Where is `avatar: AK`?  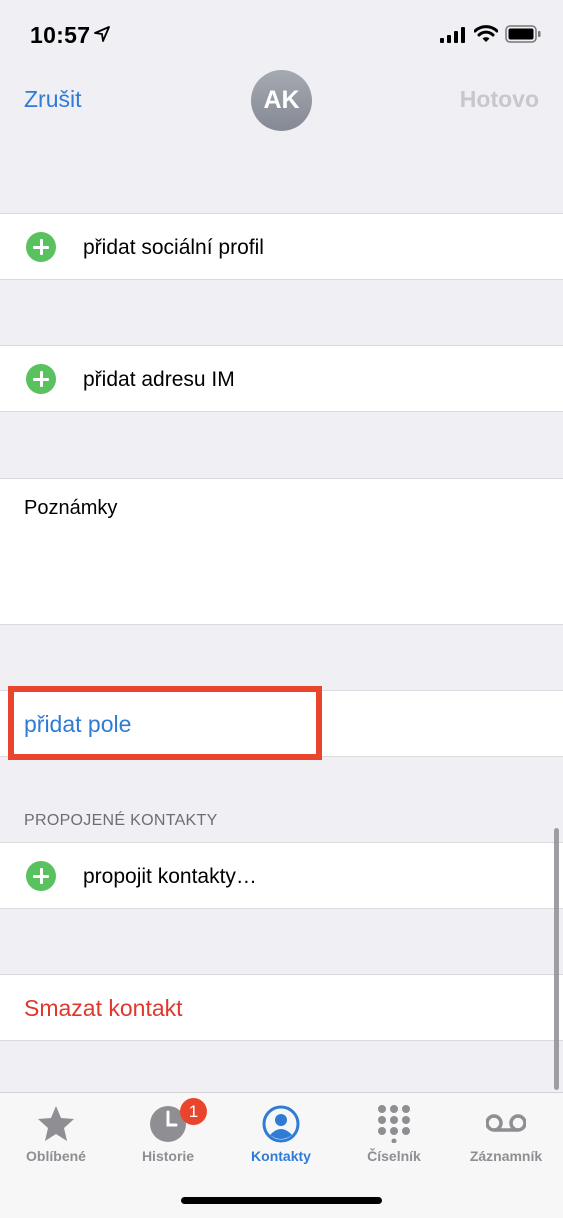 avatar: AK is located at coordinates (281, 100).